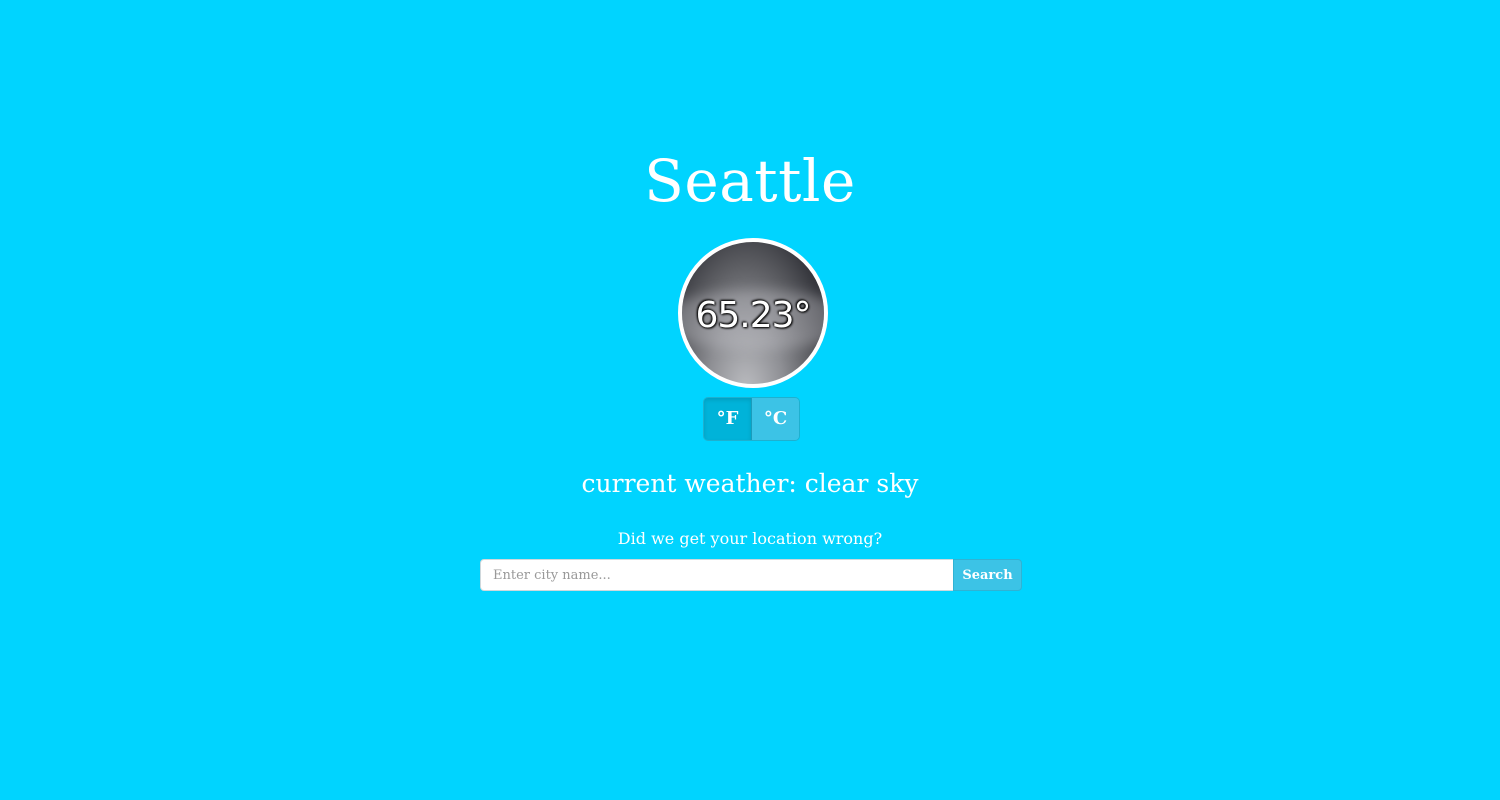 This screenshot has height=800, width=1500. I want to click on city-search-input, so click(716, 575).